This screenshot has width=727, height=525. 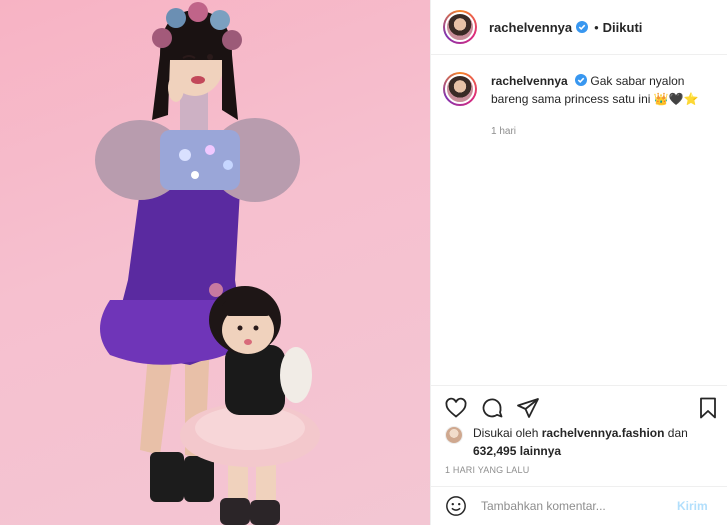 What do you see at coordinates (528, 408) in the screenshot?
I see `share-icon` at bounding box center [528, 408].